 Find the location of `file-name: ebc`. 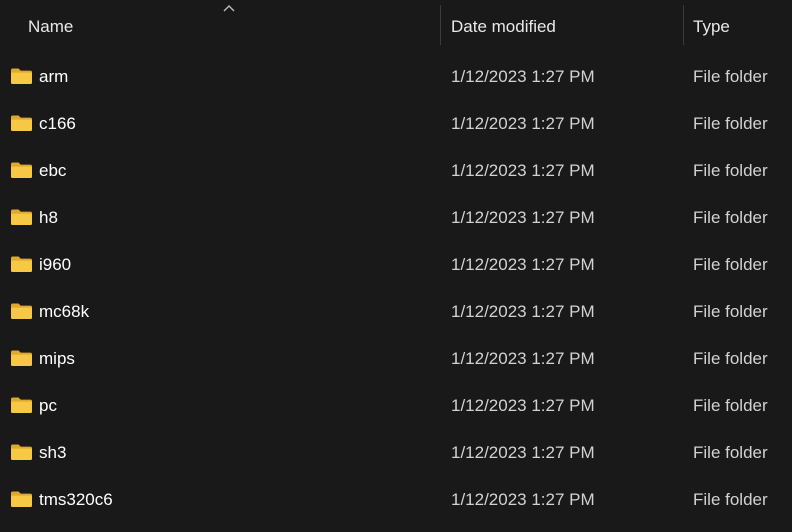

file-name: ebc is located at coordinates (53, 170).